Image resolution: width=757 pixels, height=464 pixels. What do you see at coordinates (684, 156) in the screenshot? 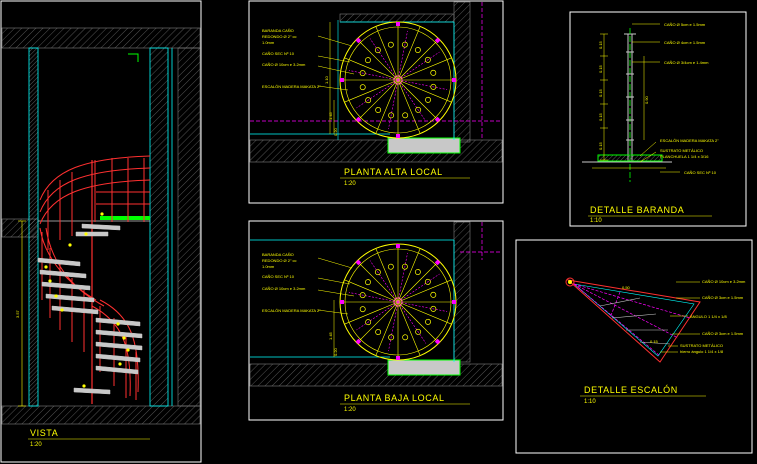
I see `baranda-note-5: PLANCHUELA 1 1/4 x 3/16` at bounding box center [684, 156].